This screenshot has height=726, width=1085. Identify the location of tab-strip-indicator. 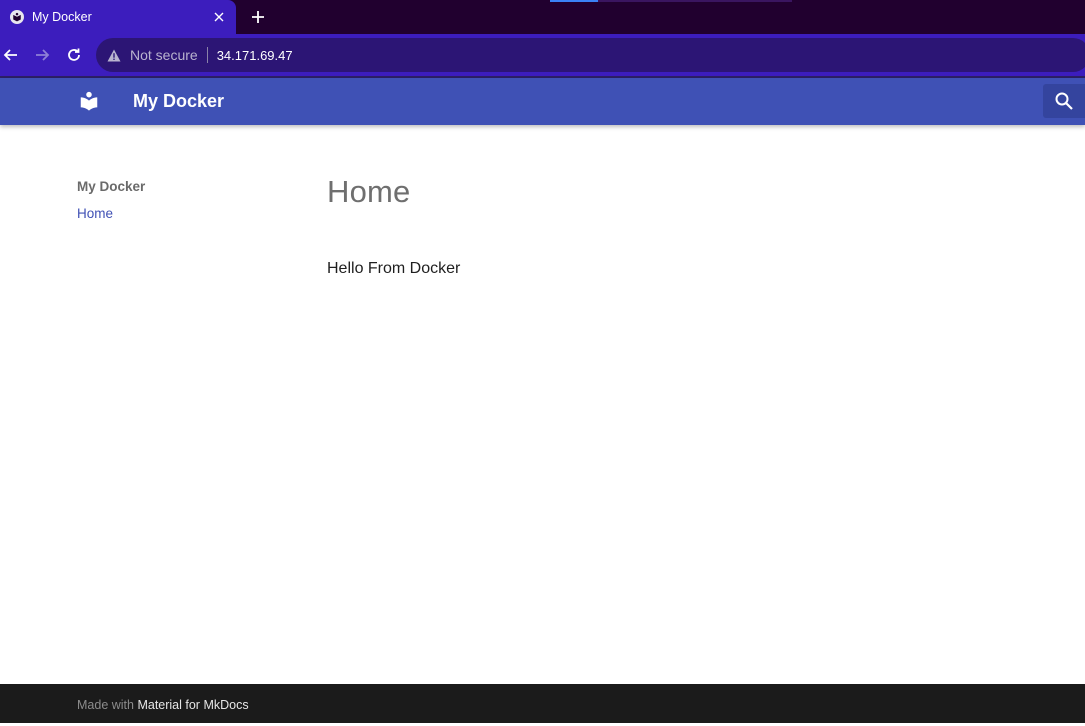
(671, 1).